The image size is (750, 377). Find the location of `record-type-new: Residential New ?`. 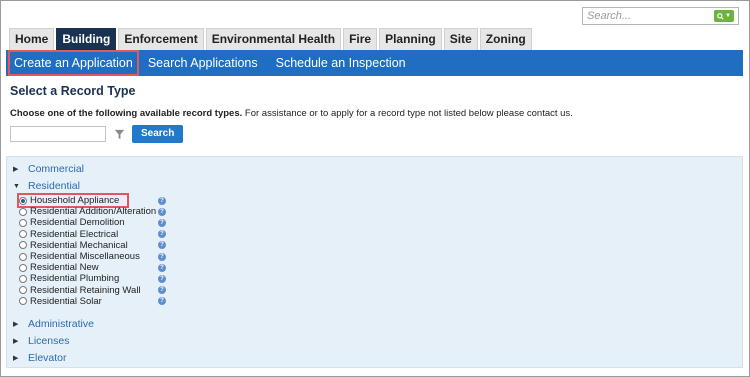

record-type-new: Residential New ? is located at coordinates (92, 268).